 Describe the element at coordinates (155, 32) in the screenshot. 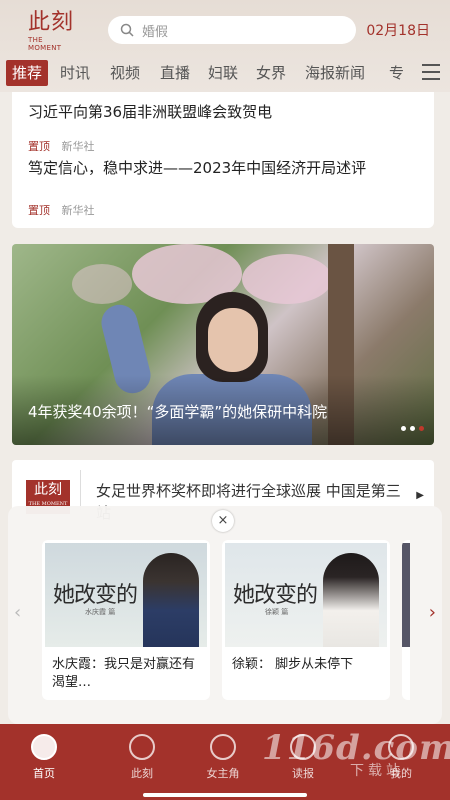

I see `search-placeholder: 婚假` at that location.